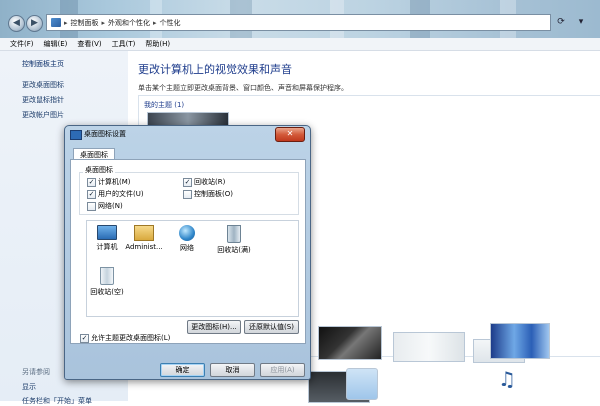  I want to click on restore-default-button: 还原默认值(S), so click(271, 327).